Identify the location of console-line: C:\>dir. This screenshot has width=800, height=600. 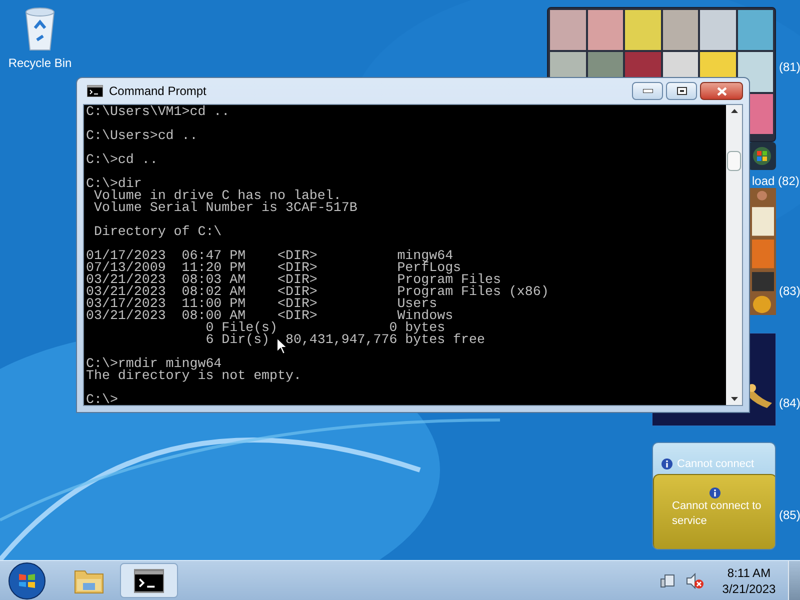
(114, 184).